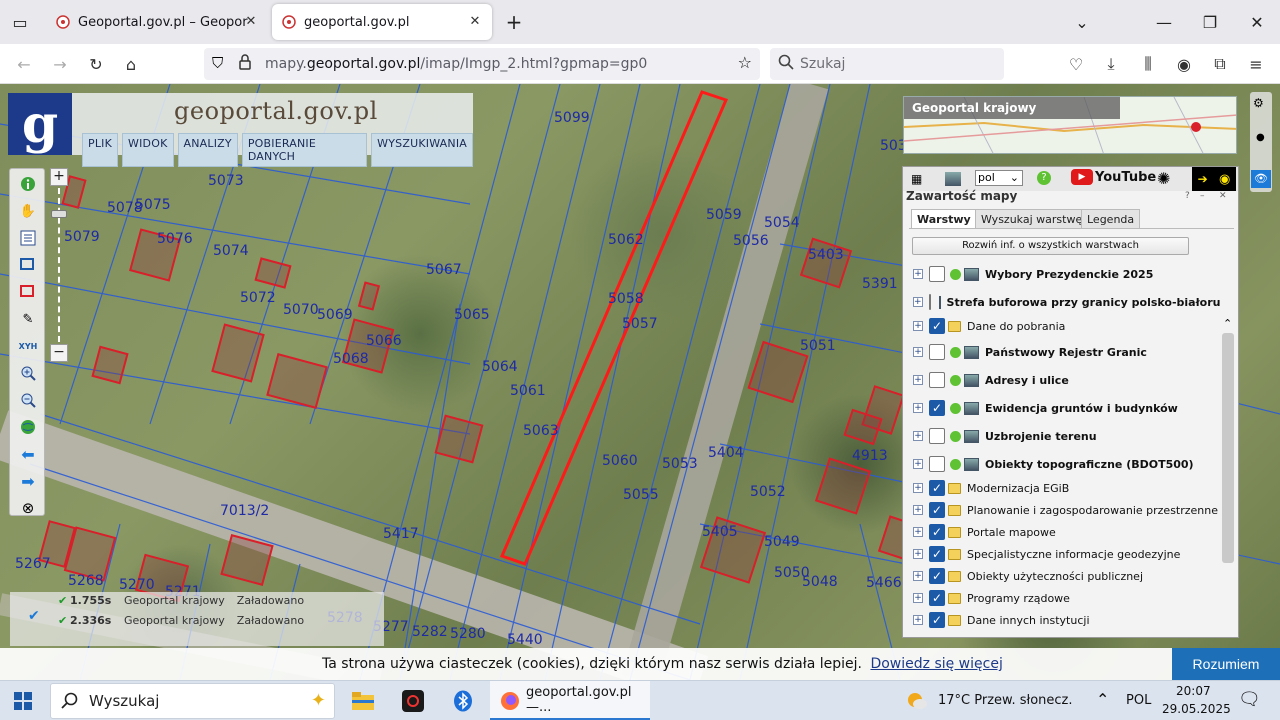 The height and width of the screenshot is (720, 1280). What do you see at coordinates (23, 701) in the screenshot?
I see `windows-start-icon` at bounding box center [23, 701].